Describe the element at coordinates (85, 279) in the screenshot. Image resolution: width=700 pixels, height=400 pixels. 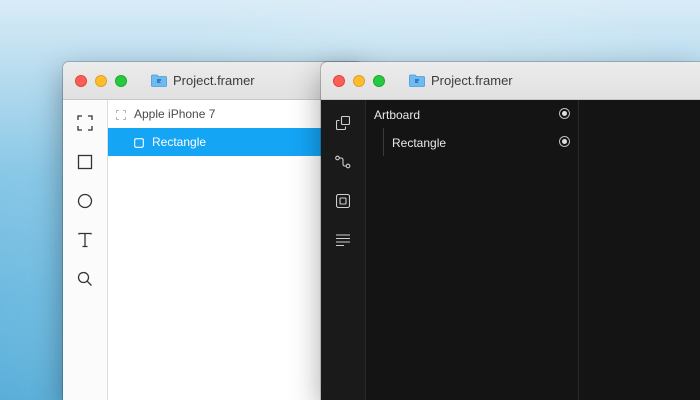
I see `search-icon` at that location.